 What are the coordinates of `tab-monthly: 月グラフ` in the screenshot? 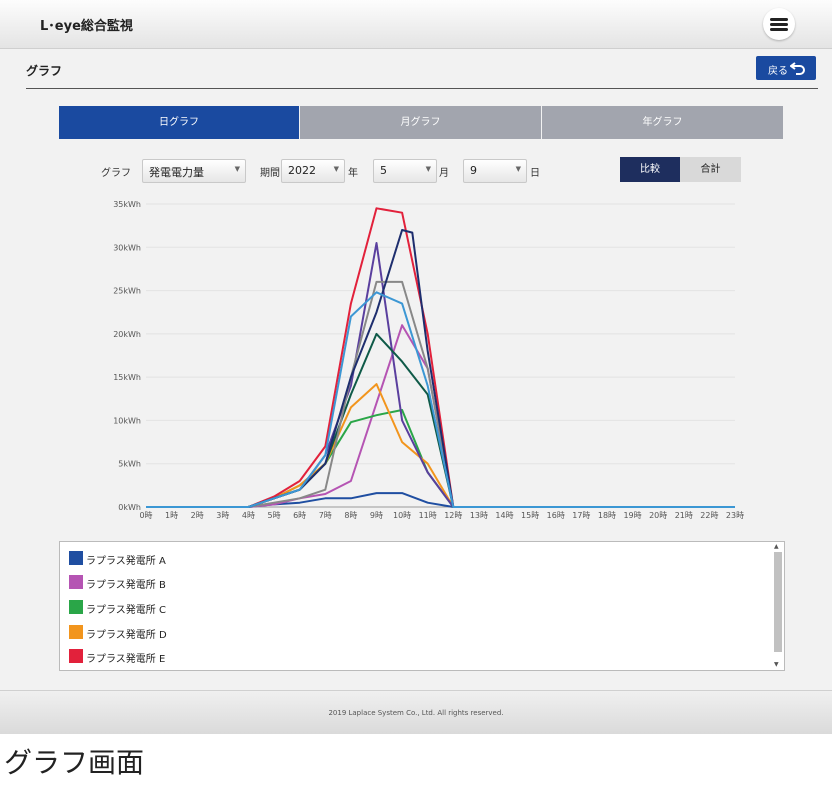 It's located at (420, 122).